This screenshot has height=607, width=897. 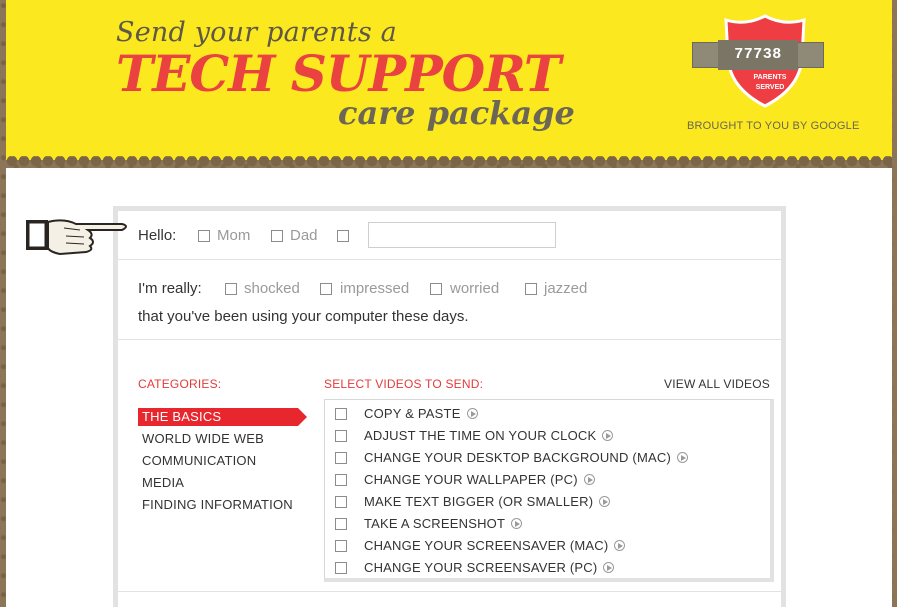 What do you see at coordinates (474, 288) in the screenshot?
I see `worried-label: worried` at bounding box center [474, 288].